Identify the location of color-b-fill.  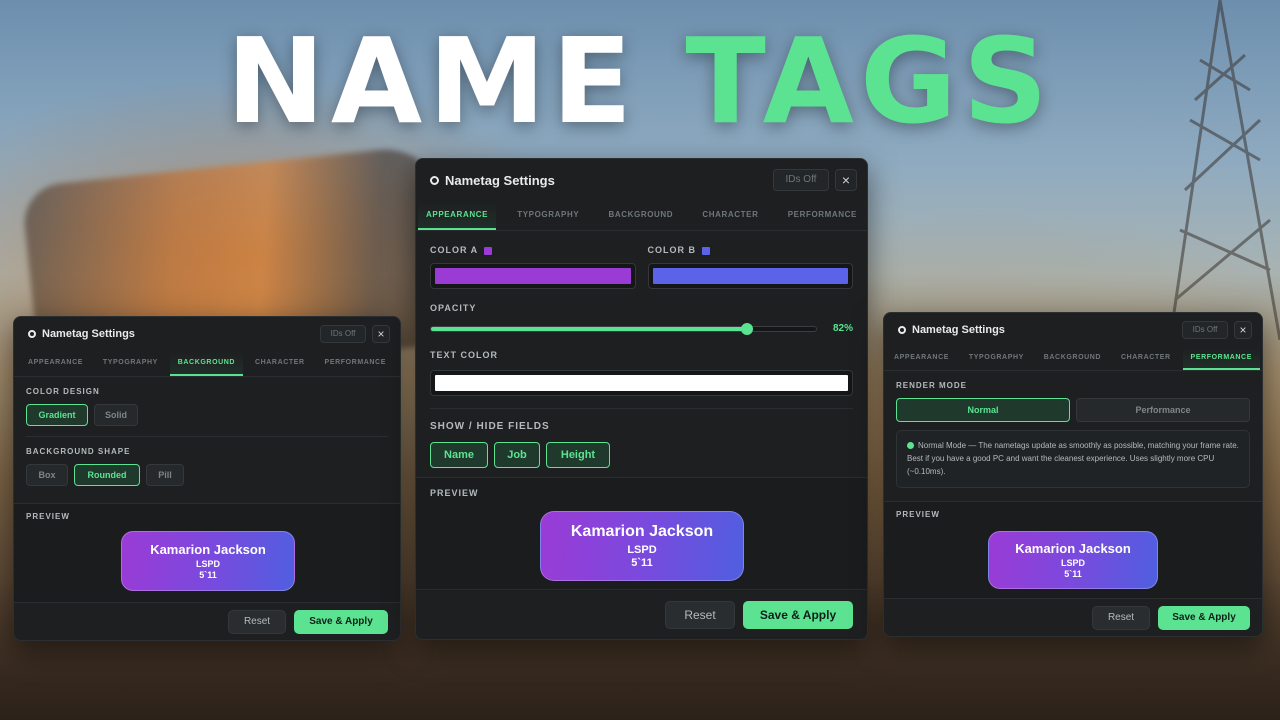
(750, 276).